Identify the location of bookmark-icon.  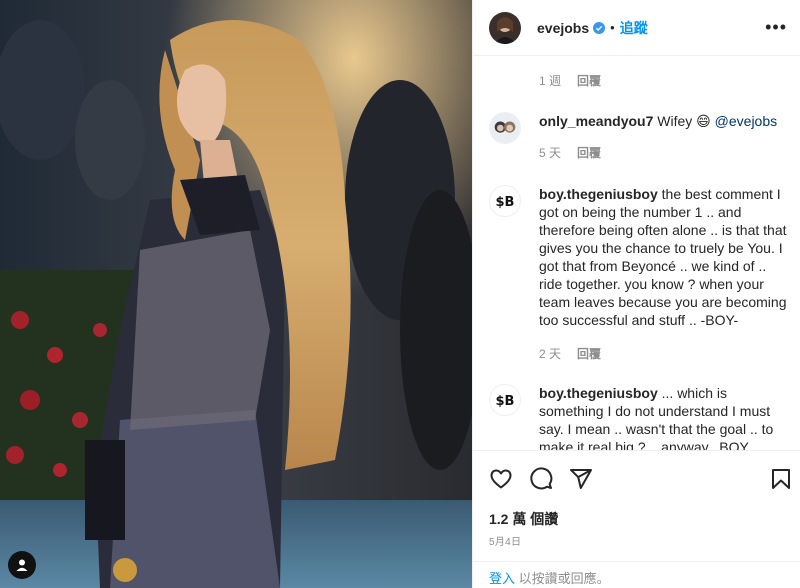
(781, 479).